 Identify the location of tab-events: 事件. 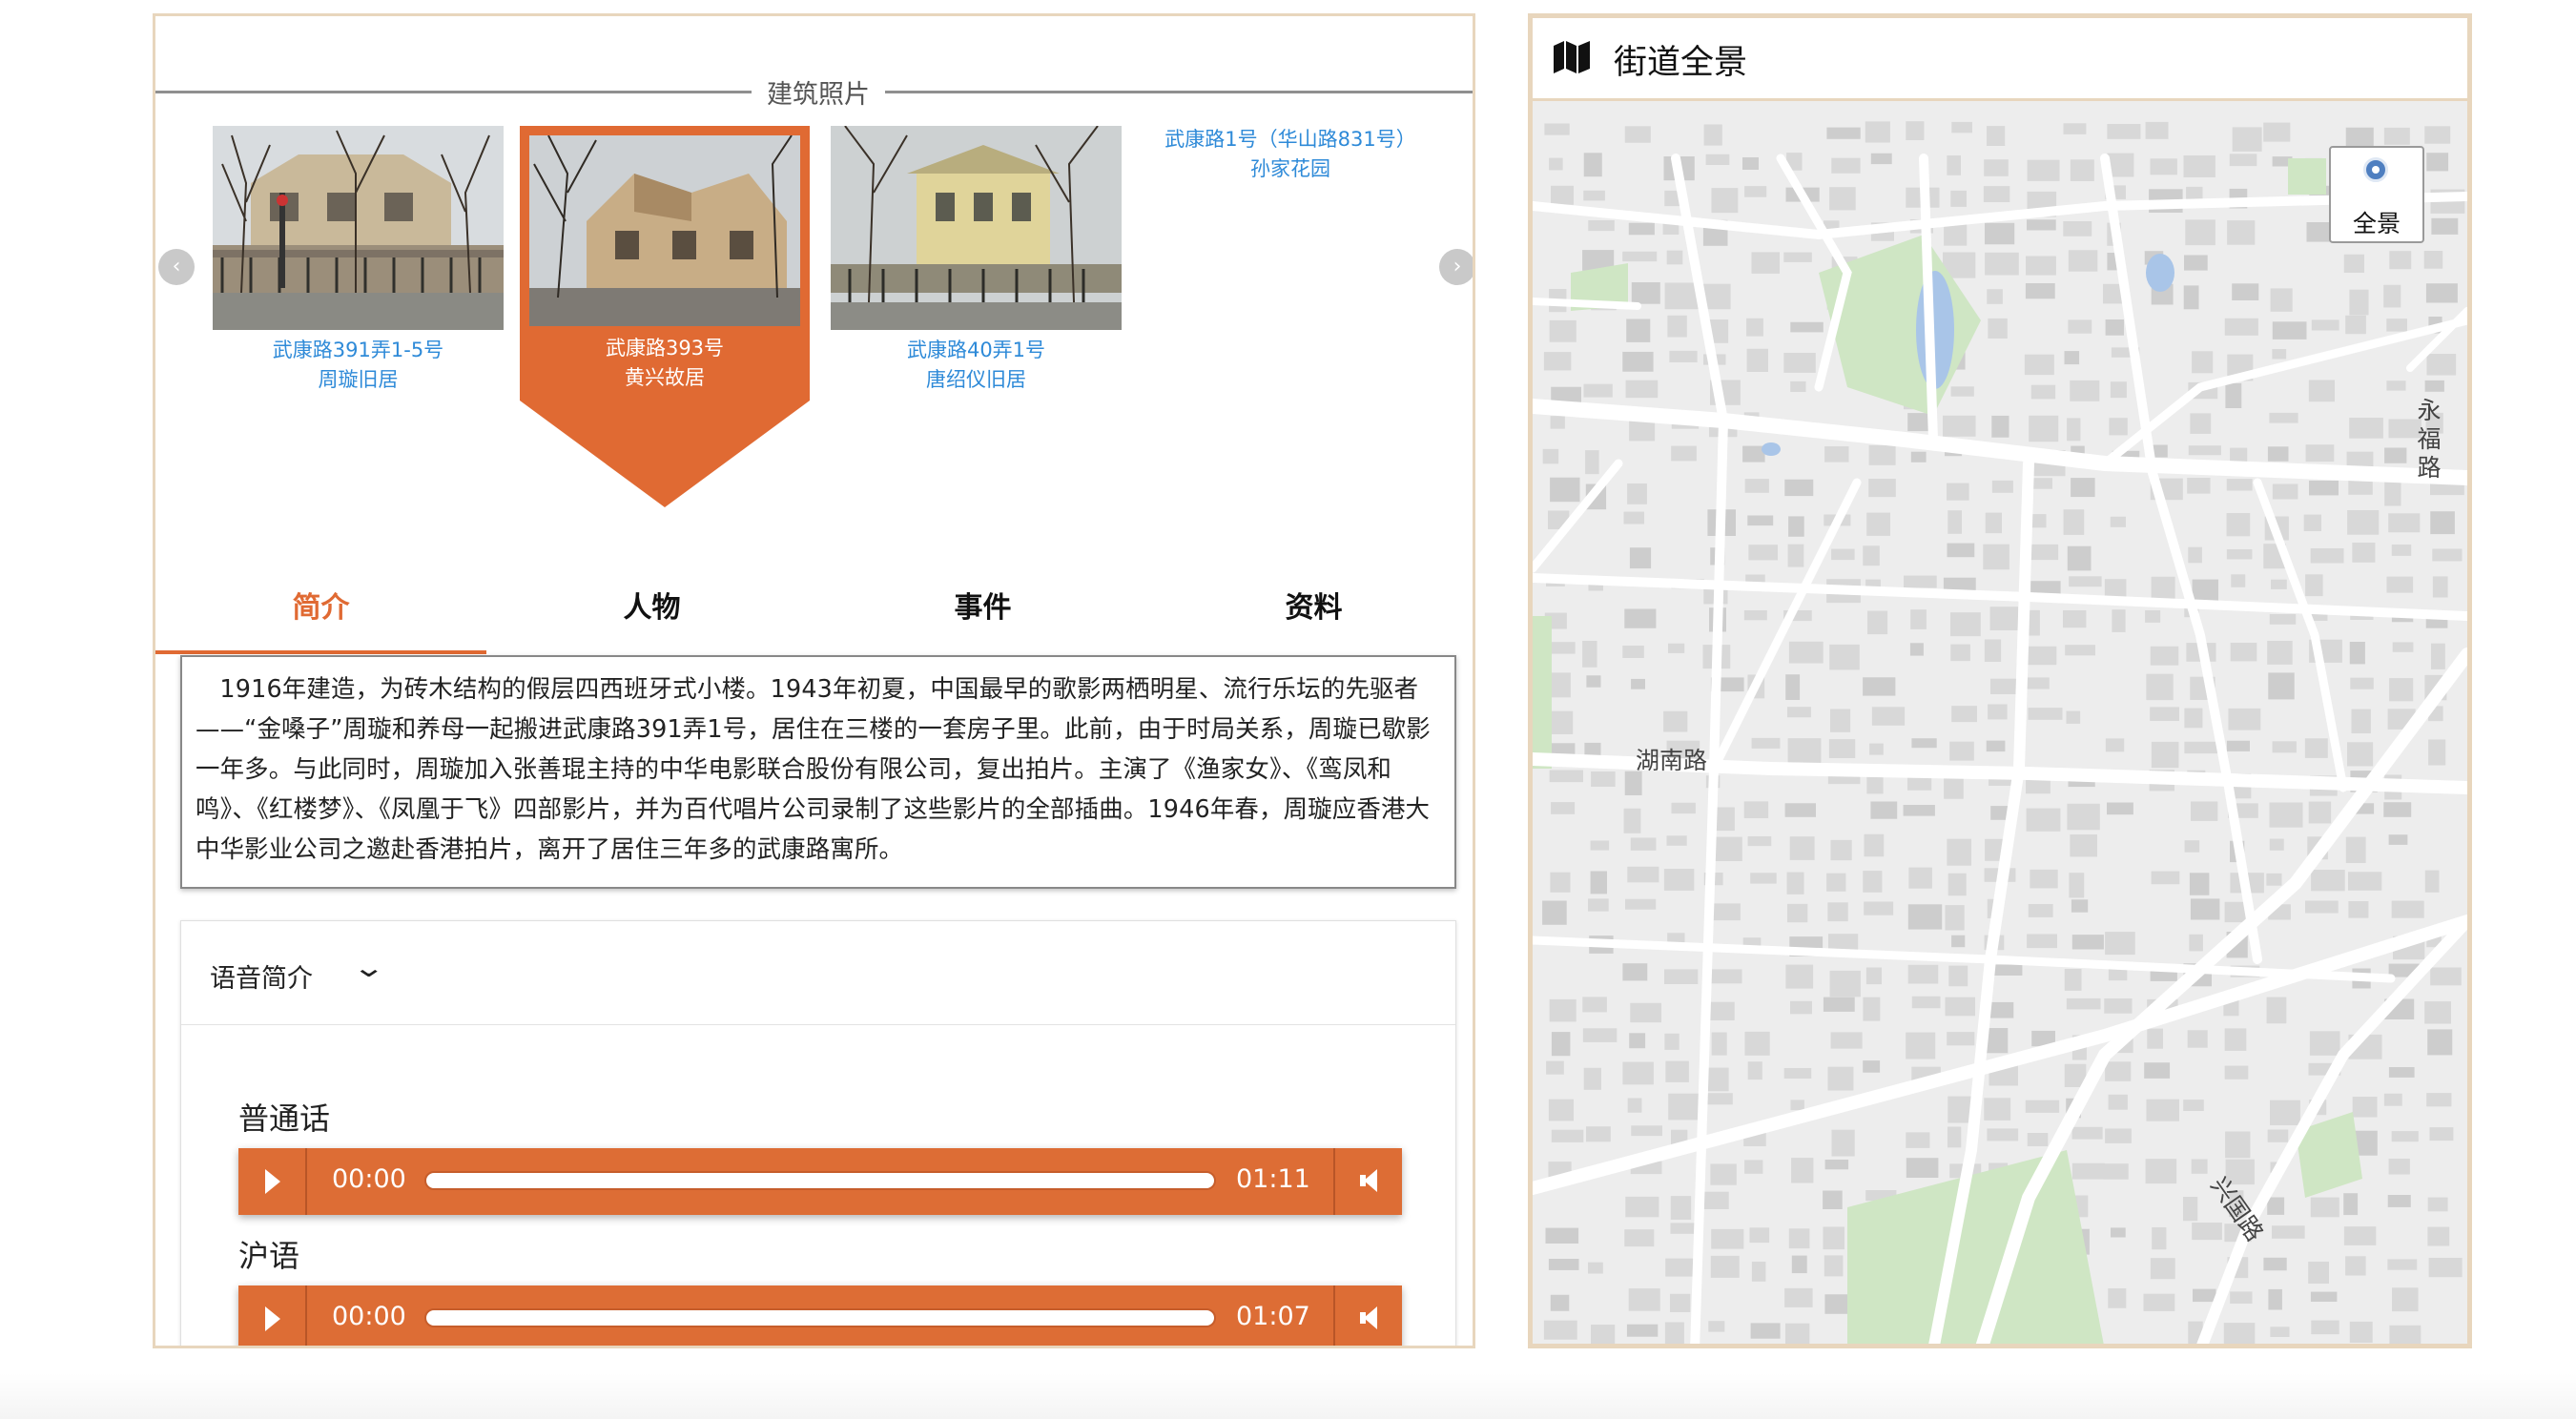
(982, 615).